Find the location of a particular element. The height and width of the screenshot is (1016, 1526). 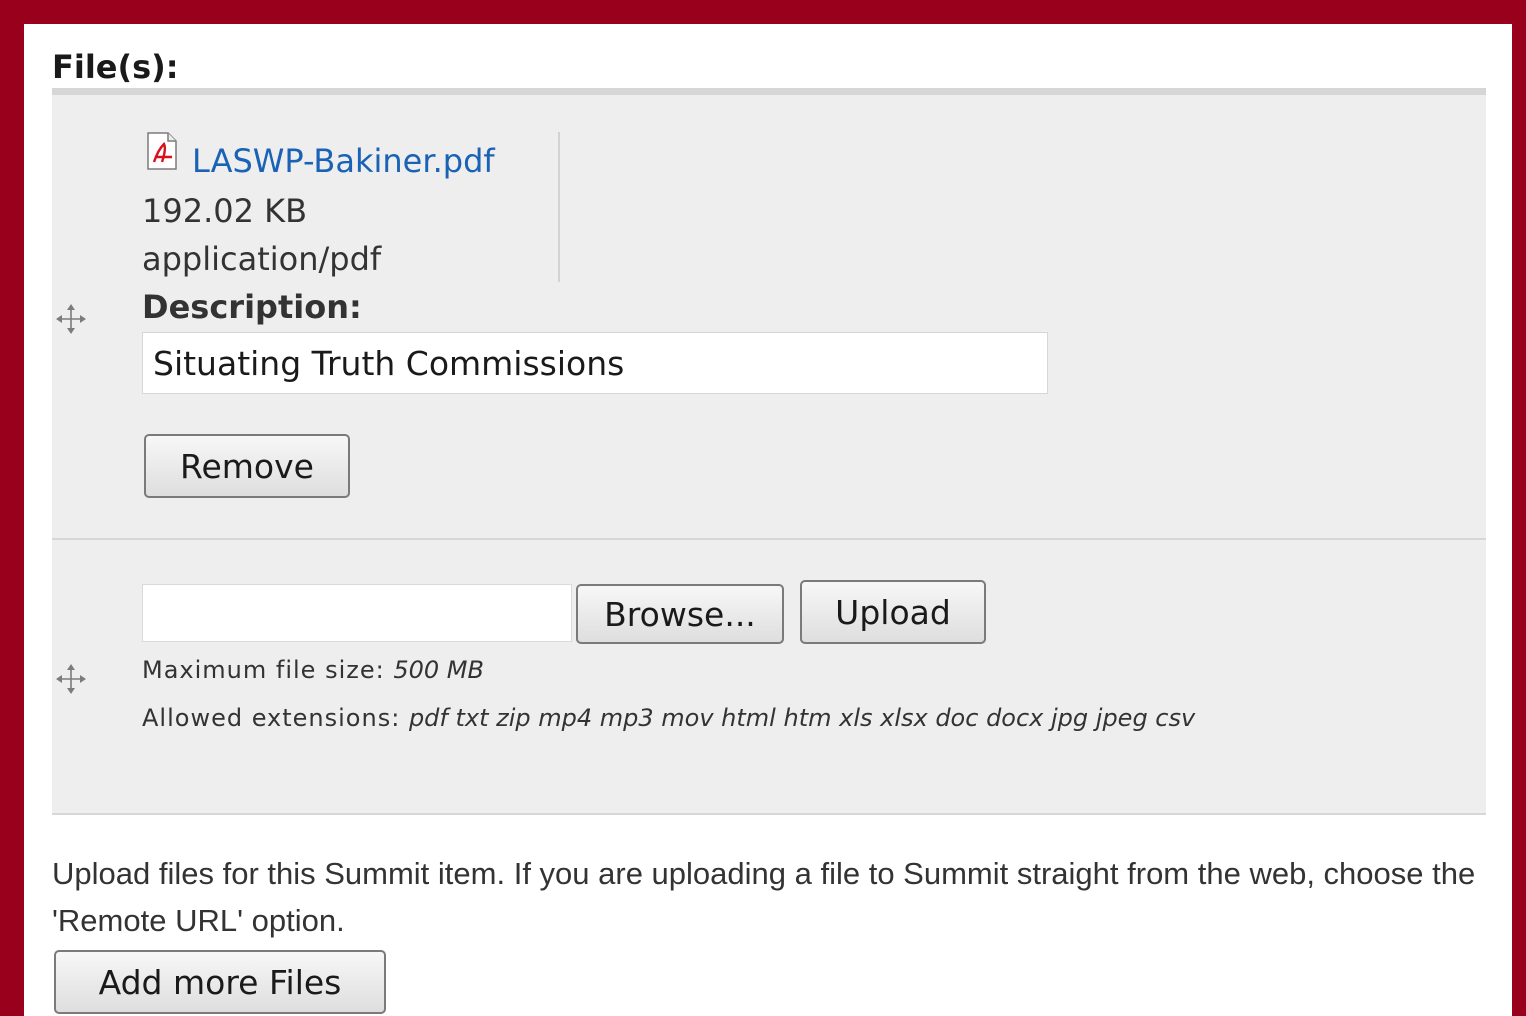

max-file-size-label: Maximum file size: is located at coordinates (263, 670).